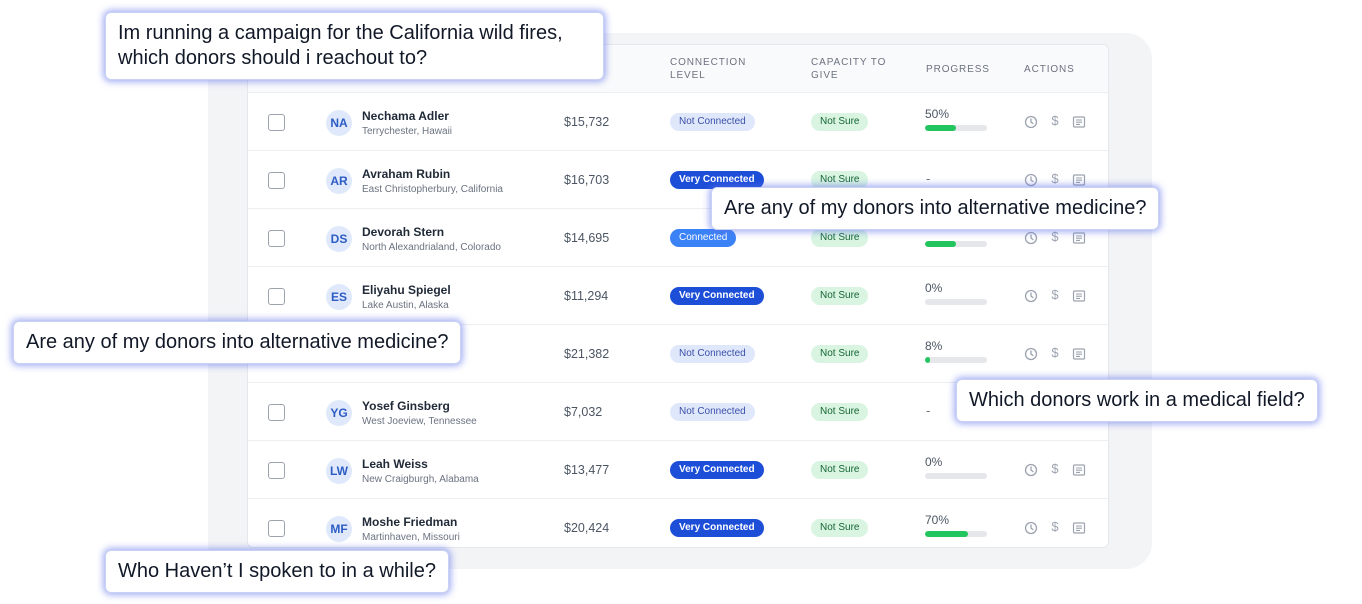  I want to click on donor-name: Yosef Ginsberg, so click(406, 406).